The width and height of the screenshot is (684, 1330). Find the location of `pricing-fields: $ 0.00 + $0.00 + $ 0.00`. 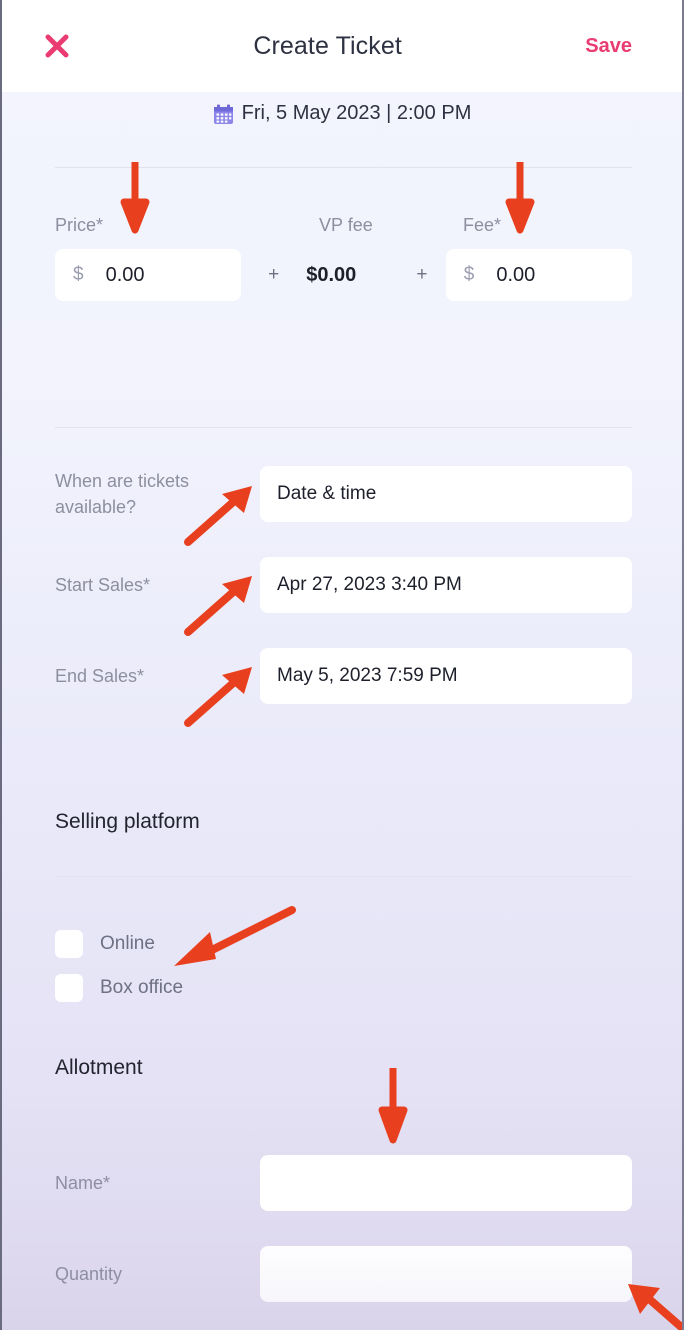

pricing-fields: $ 0.00 + $0.00 + $ 0.00 is located at coordinates (343, 275).